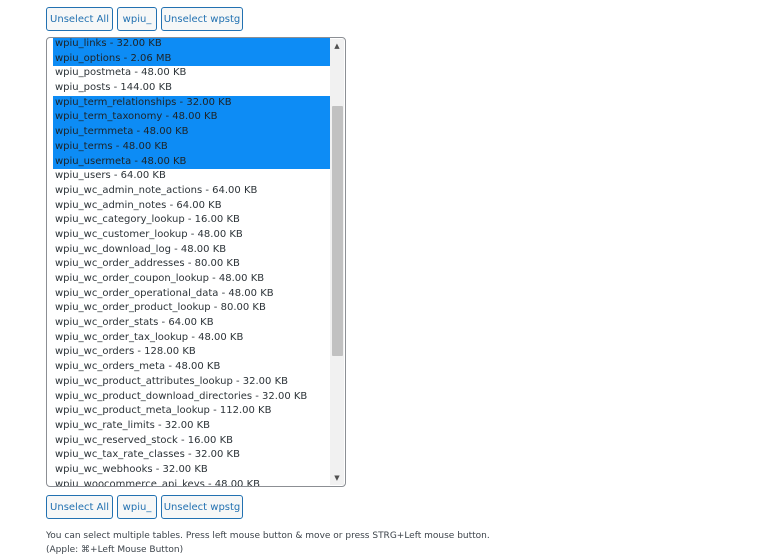 Image resolution: width=783 pixels, height=560 pixels. I want to click on bottom-button-row: Unselect All wpiu_ Unselect wpstg, so click(144, 507).